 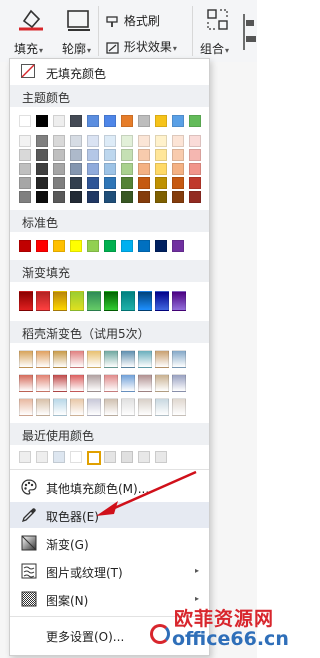 What do you see at coordinates (79, 20) in the screenshot?
I see `outline-icon` at bounding box center [79, 20].